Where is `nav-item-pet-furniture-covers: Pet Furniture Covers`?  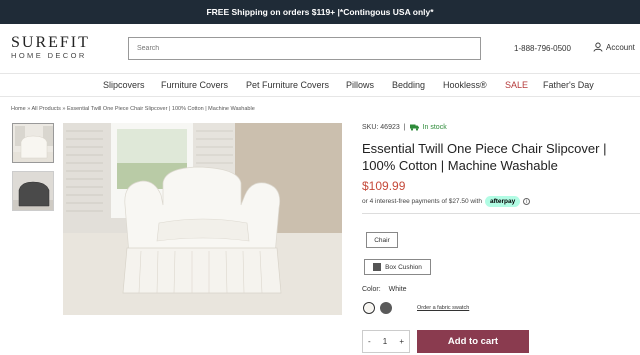
nav-item-pet-furniture-covers: Pet Furniture Covers is located at coordinates (287, 85).